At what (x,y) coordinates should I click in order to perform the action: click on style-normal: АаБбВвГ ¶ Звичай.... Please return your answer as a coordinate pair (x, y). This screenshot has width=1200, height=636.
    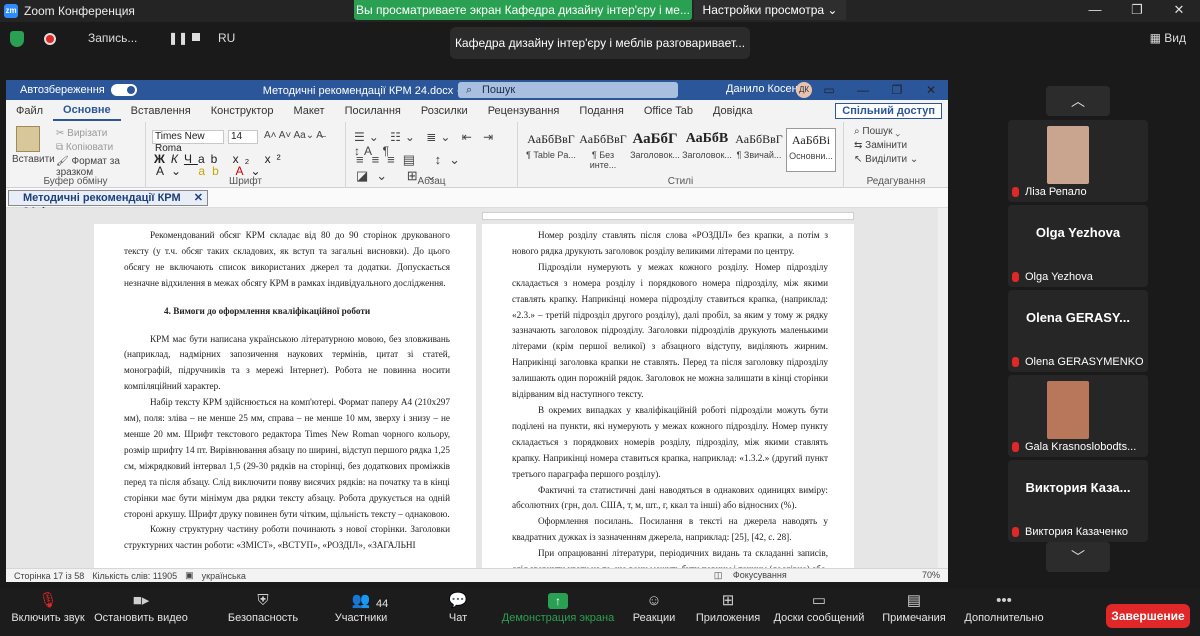
    Looking at the image, I should click on (759, 150).